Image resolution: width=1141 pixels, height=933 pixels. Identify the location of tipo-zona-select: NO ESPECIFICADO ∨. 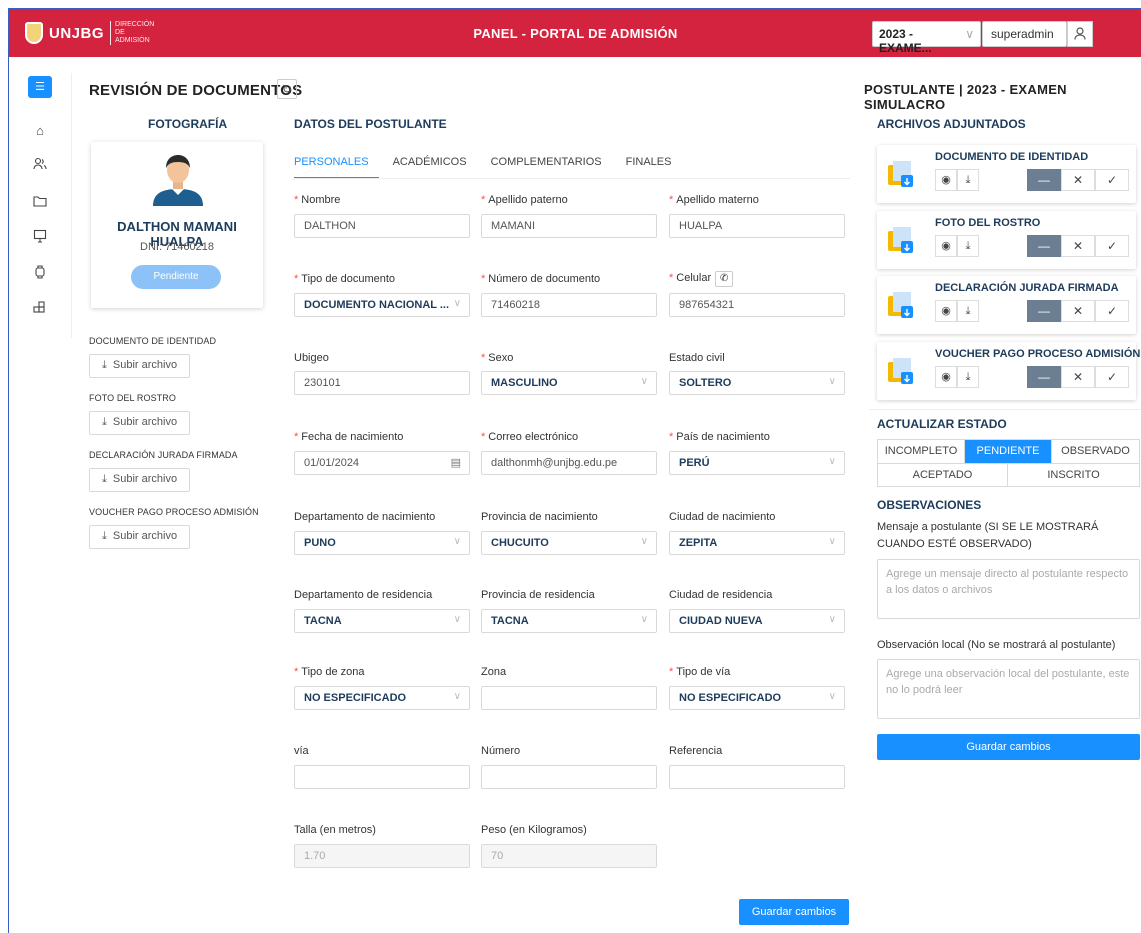
(382, 698).